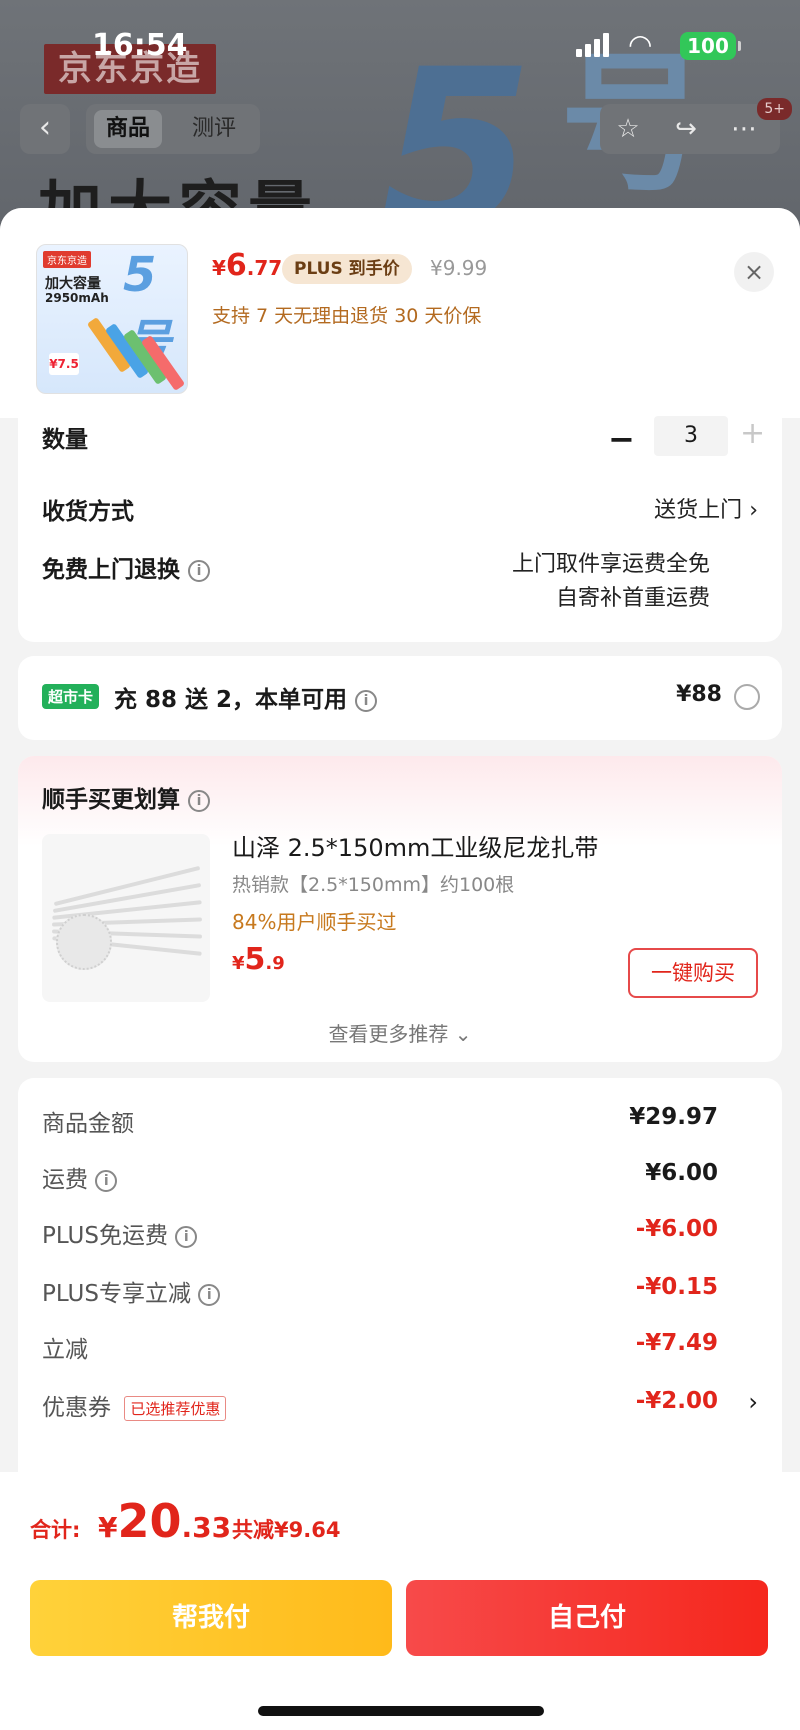  Describe the element at coordinates (258, 959) in the screenshot. I see `recommend-item-price: ¥5.9` at that location.